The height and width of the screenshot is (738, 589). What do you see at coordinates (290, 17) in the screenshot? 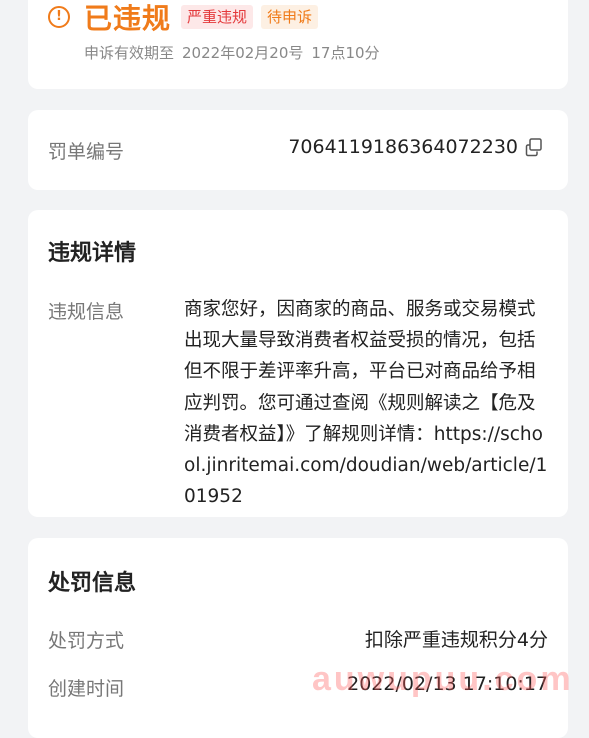
I see `pending-appeal-badge: 待申诉` at bounding box center [290, 17].